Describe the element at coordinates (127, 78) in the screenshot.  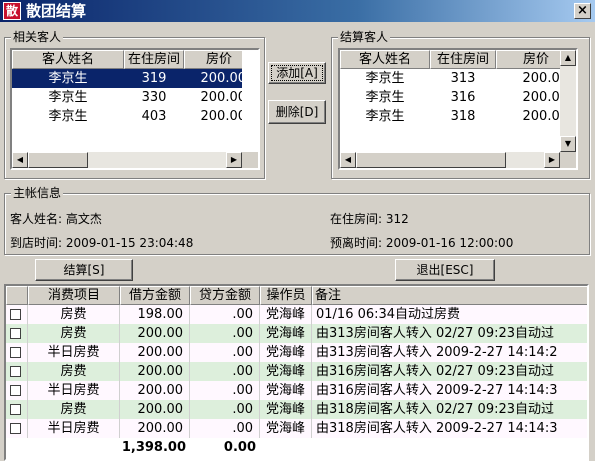
I see `list-item: 李京生 319 200.00` at that location.